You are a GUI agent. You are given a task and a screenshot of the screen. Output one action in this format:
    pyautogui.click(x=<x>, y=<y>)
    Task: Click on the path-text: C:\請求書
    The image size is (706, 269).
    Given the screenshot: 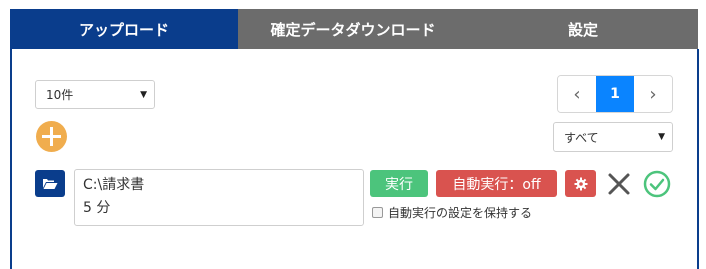 What is the action you would take?
    pyautogui.click(x=114, y=185)
    